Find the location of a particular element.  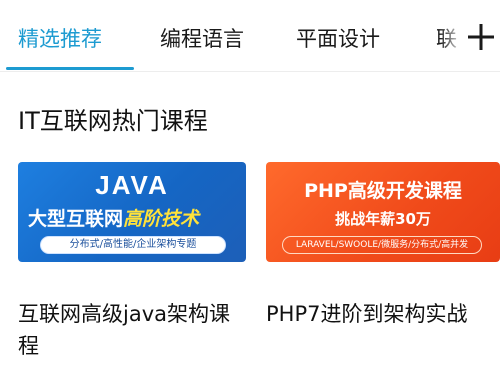

banner-tags: 分布式/高性能/企业架构专题 is located at coordinates (133, 245).